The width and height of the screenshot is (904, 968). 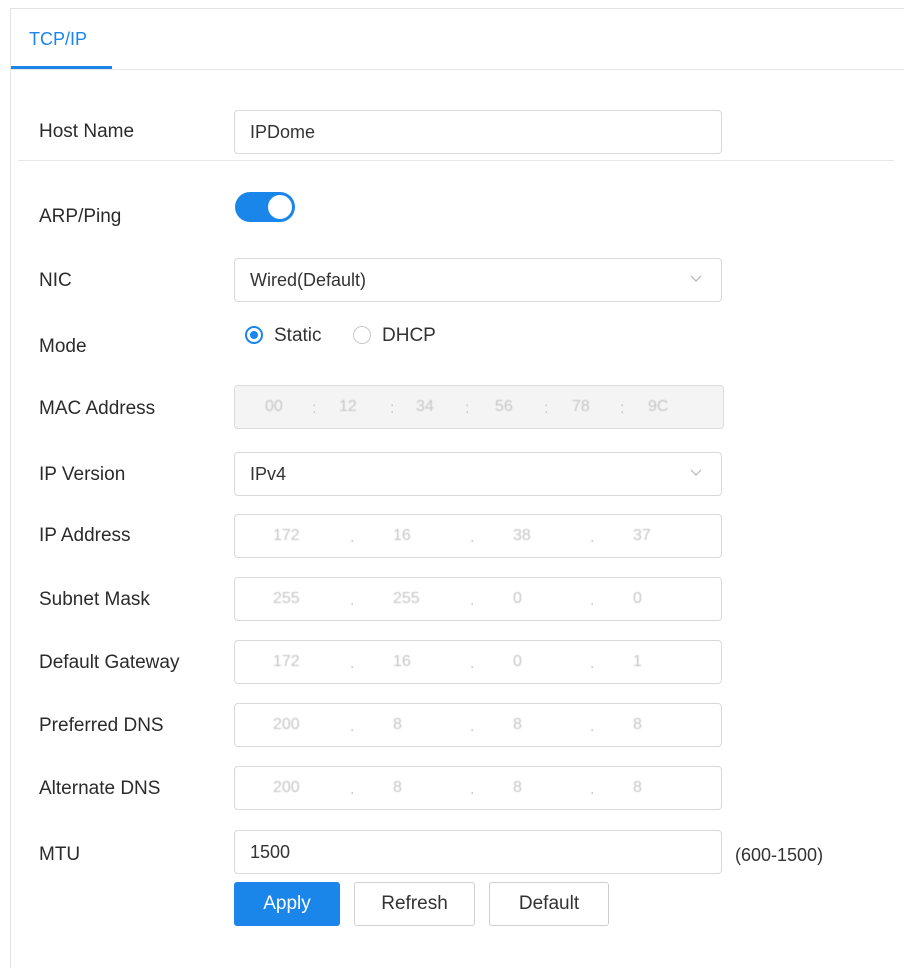 I want to click on subnet-mask-label: Subnet Mask, so click(x=94, y=599).